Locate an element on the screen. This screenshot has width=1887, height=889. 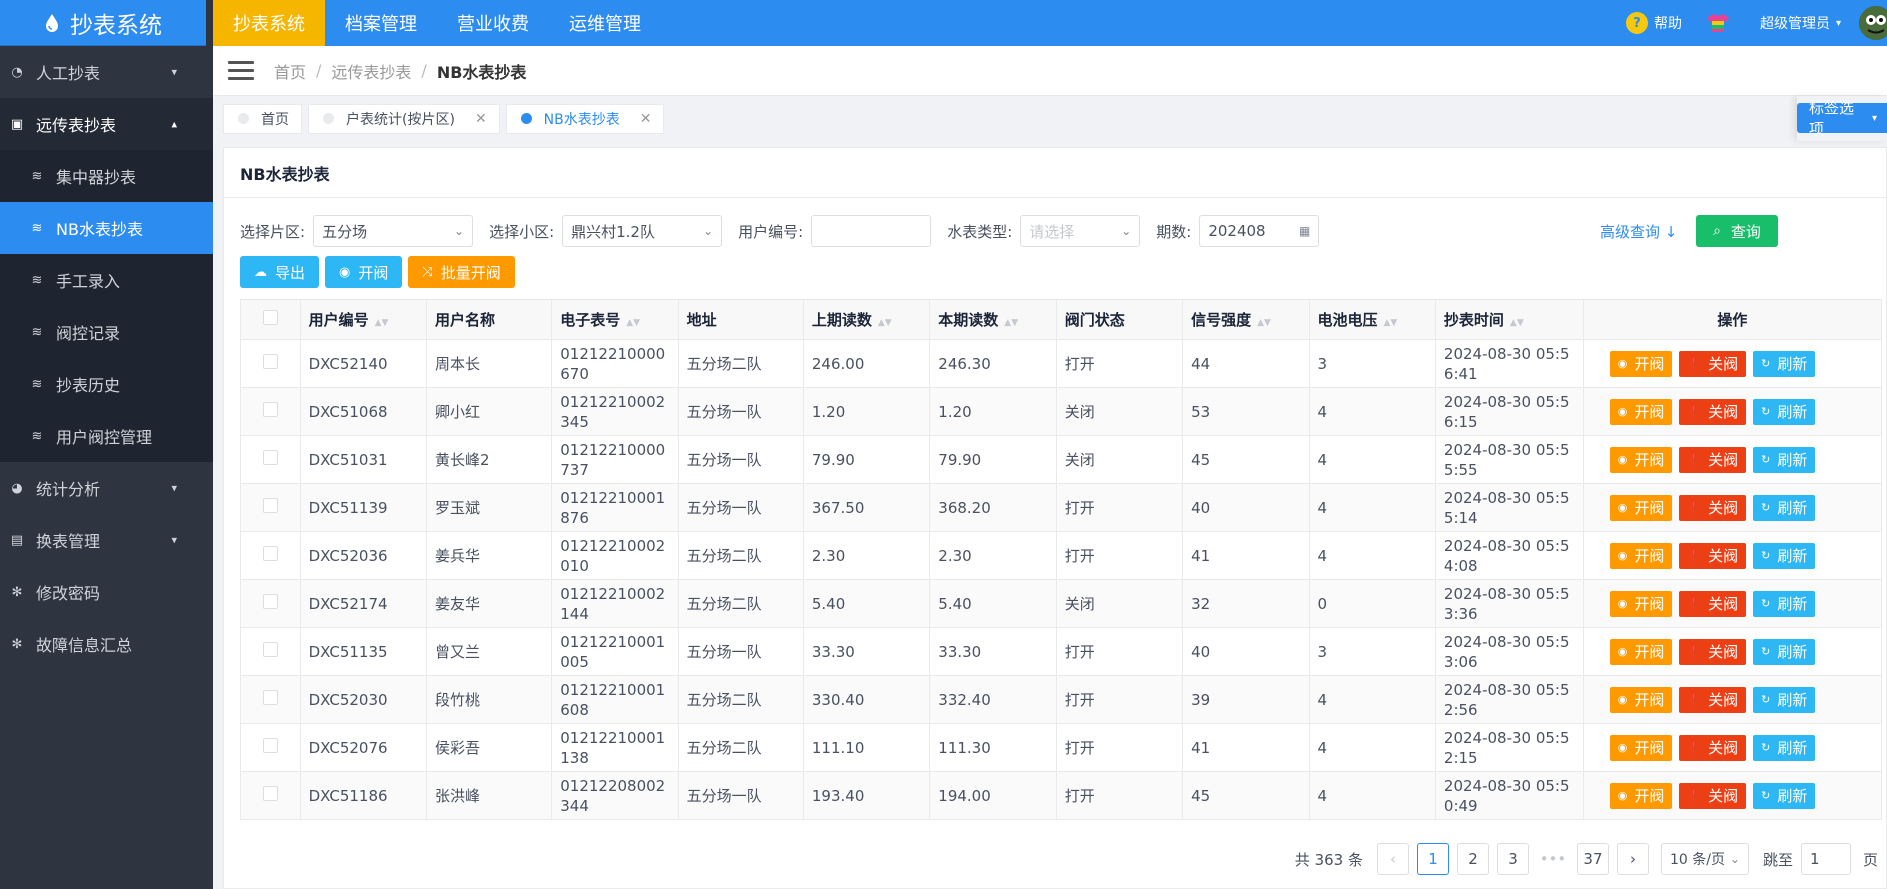
jump-input: 1 is located at coordinates (1825, 859).